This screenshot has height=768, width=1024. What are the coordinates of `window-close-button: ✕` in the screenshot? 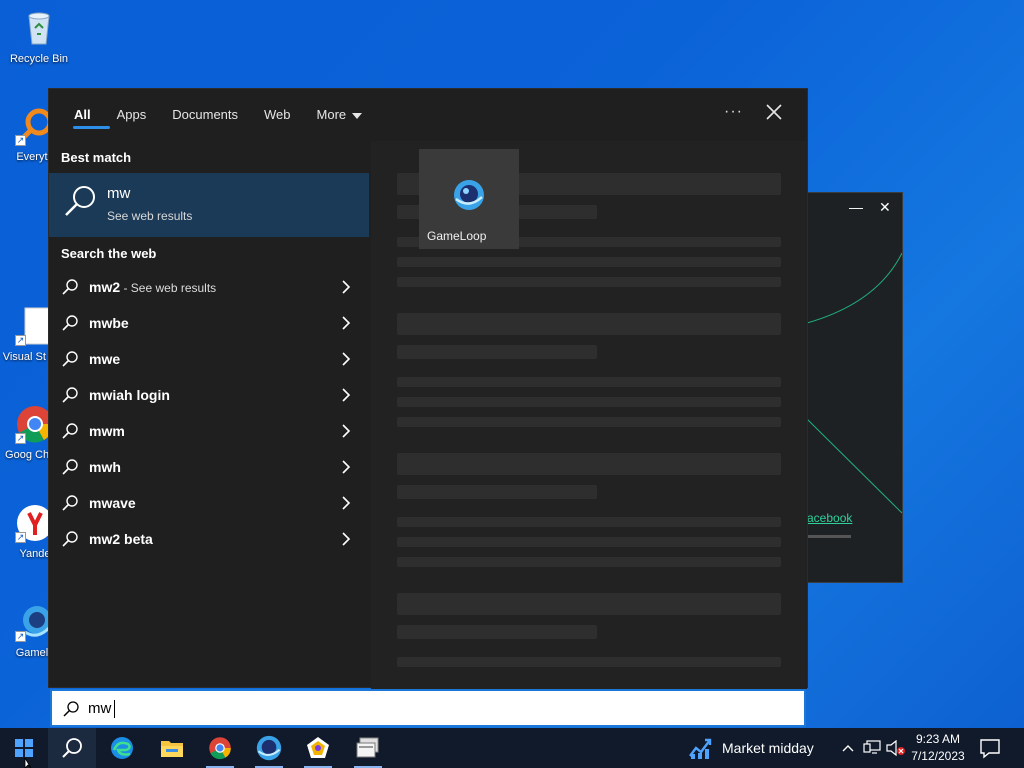 It's located at (885, 207).